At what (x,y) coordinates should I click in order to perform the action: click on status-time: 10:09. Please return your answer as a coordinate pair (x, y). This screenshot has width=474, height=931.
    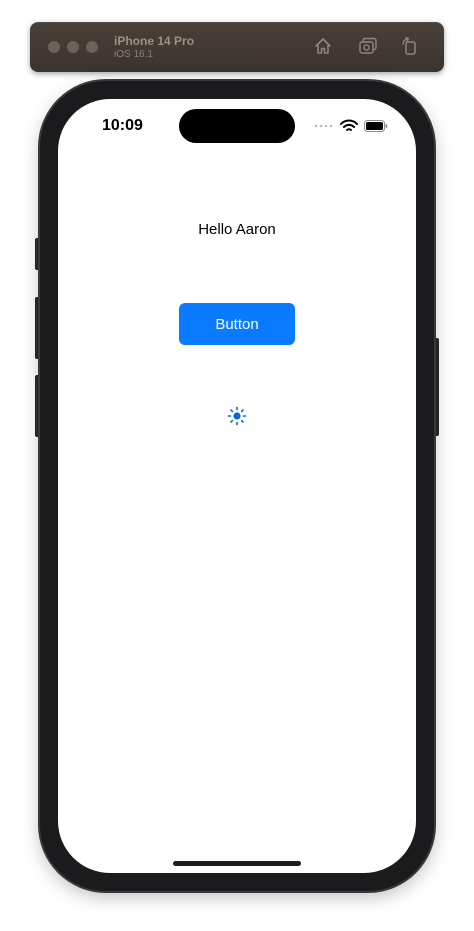
    Looking at the image, I should click on (122, 125).